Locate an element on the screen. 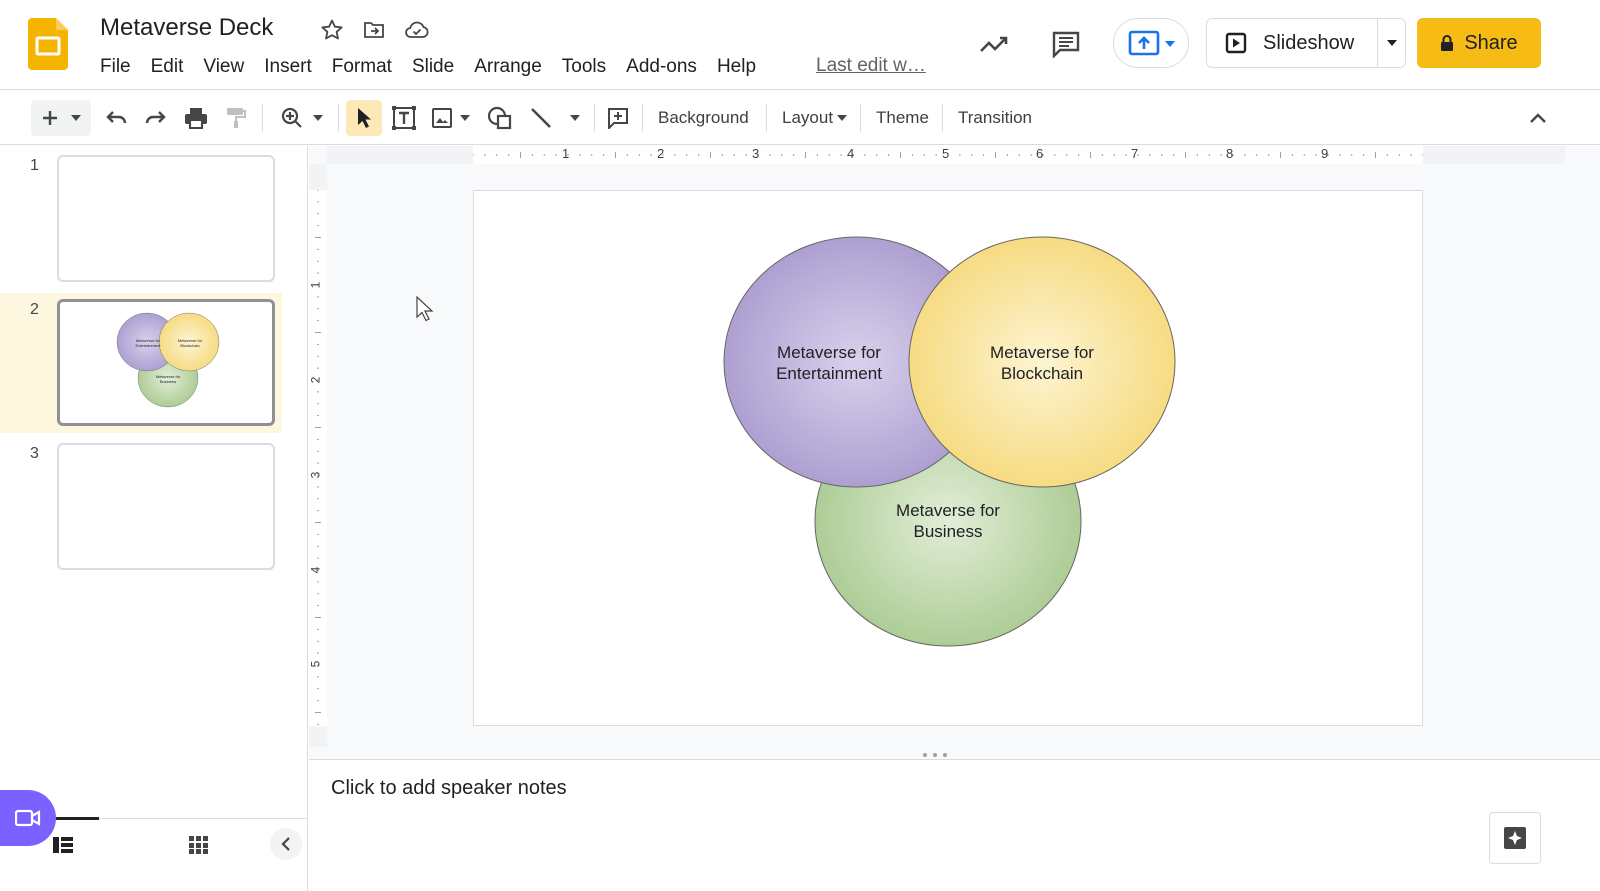 This screenshot has width=1600, height=891. layout-button: Layout is located at coordinates (814, 118).